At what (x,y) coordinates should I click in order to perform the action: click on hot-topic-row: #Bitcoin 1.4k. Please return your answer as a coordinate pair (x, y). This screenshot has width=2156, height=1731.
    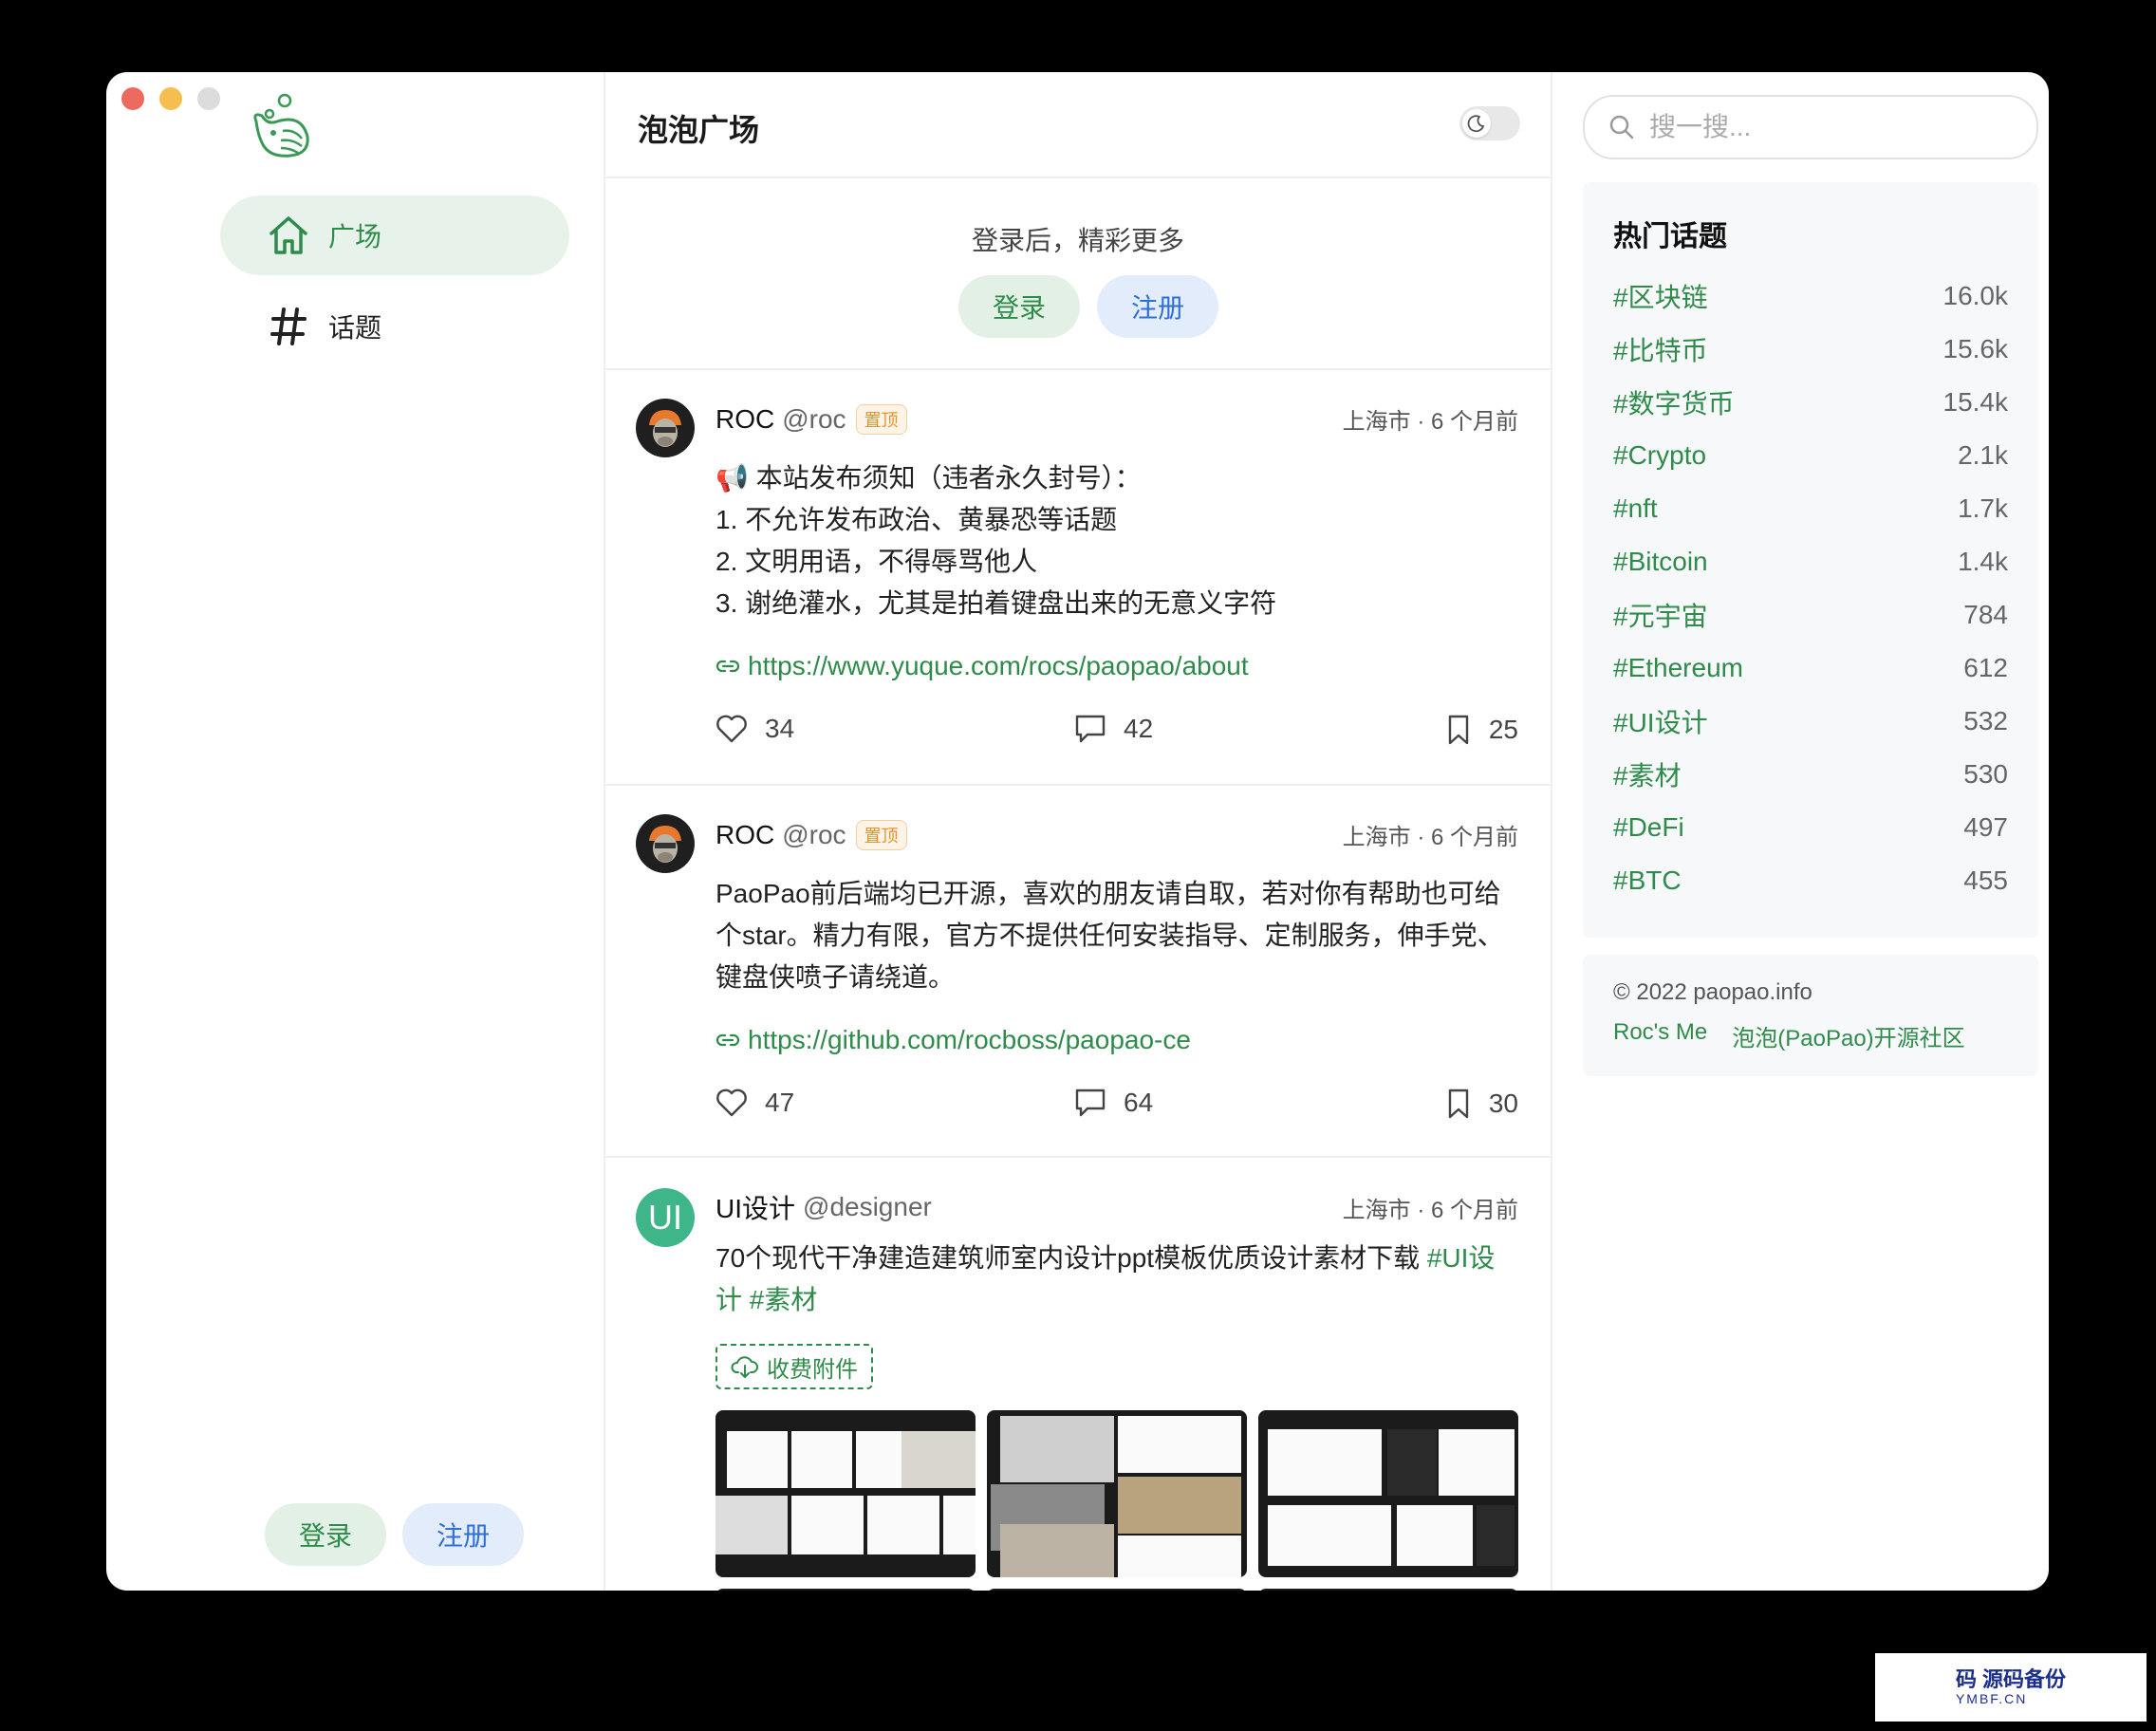
    Looking at the image, I should click on (1810, 562).